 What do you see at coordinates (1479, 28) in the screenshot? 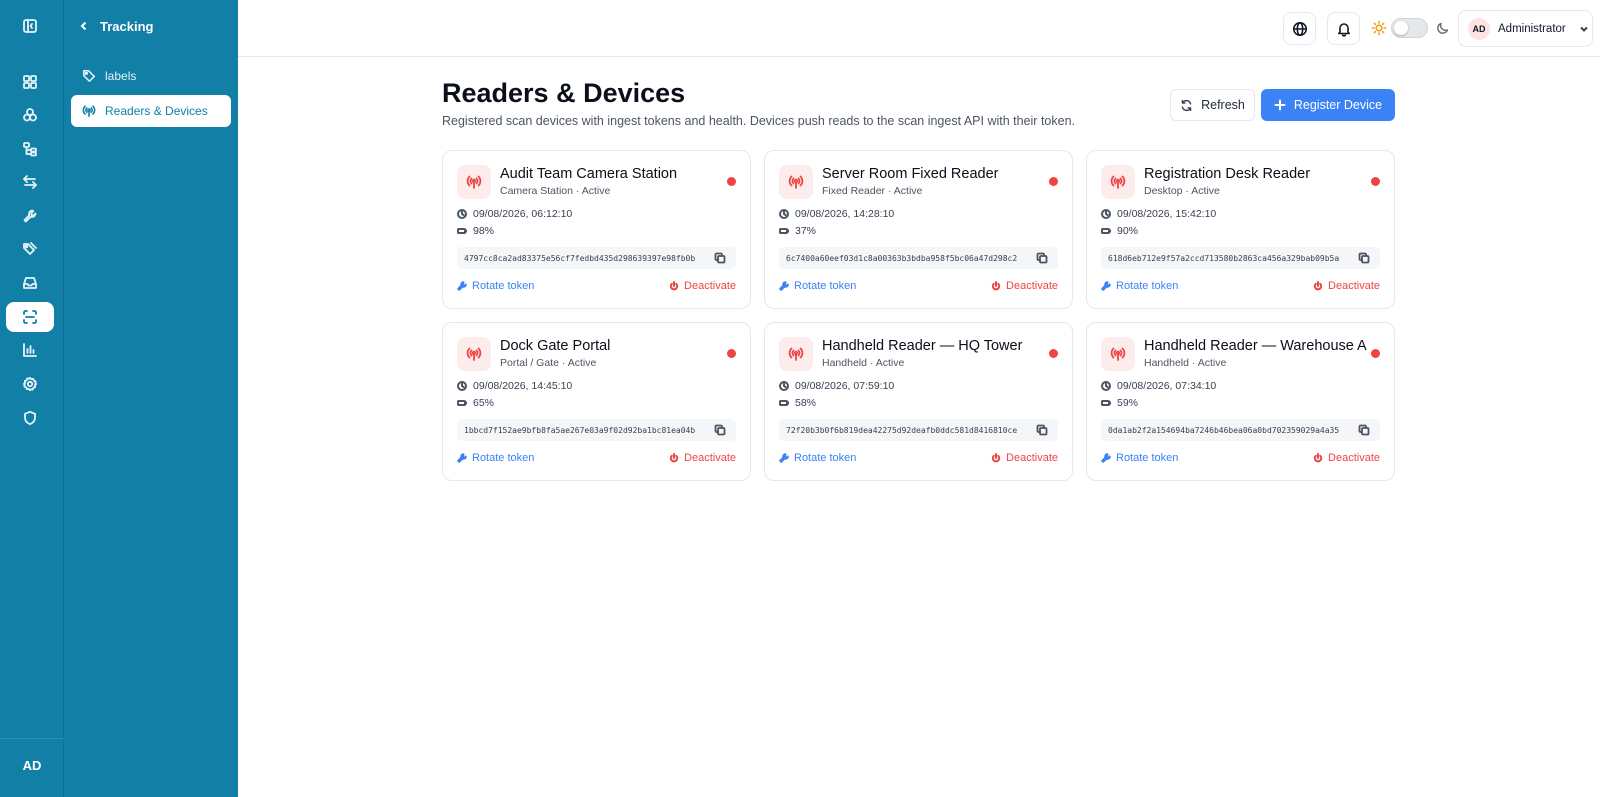
I see `avatar: AD` at bounding box center [1479, 28].